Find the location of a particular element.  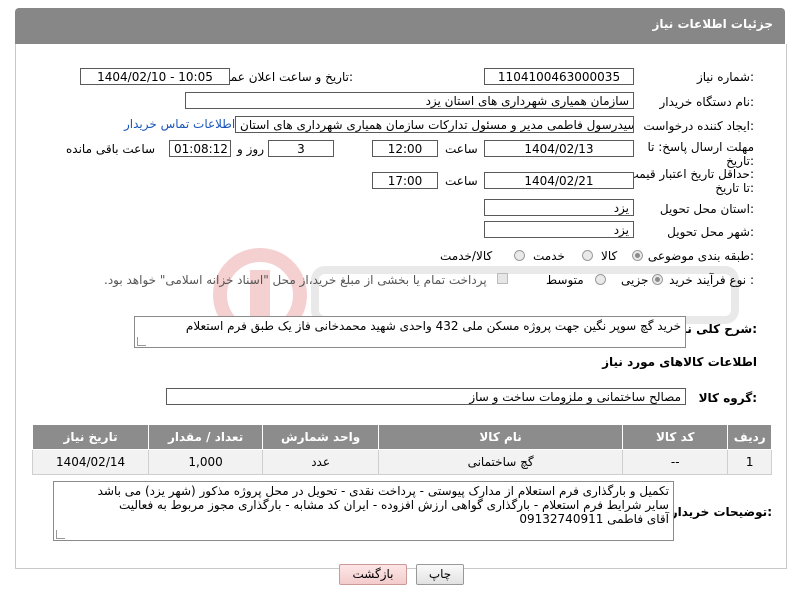

category-radio-both is located at coordinates (519, 255).